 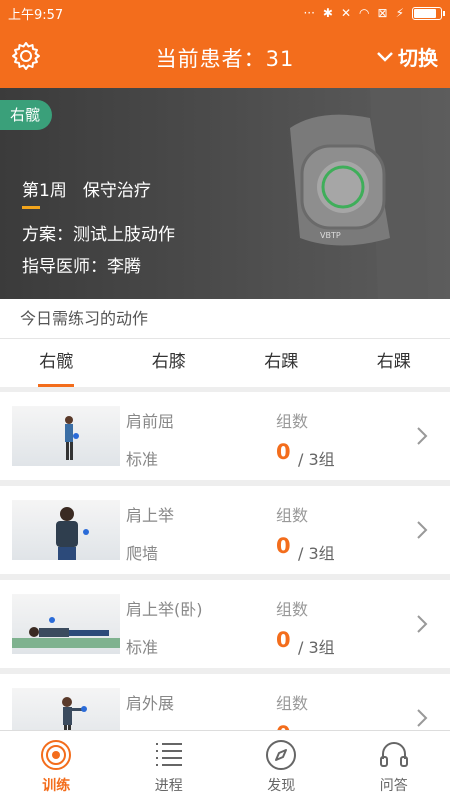 I want to click on progress-list-icon, so click(x=168, y=754).